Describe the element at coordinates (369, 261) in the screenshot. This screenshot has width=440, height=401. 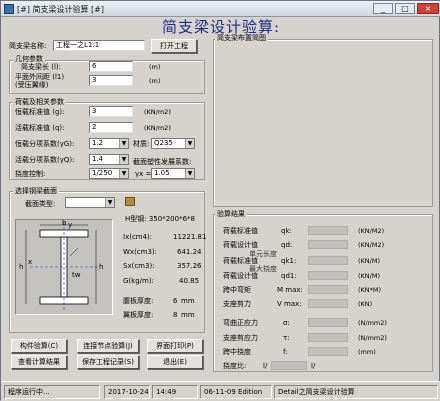
I see `result-unit-2: (KN/M)` at that location.